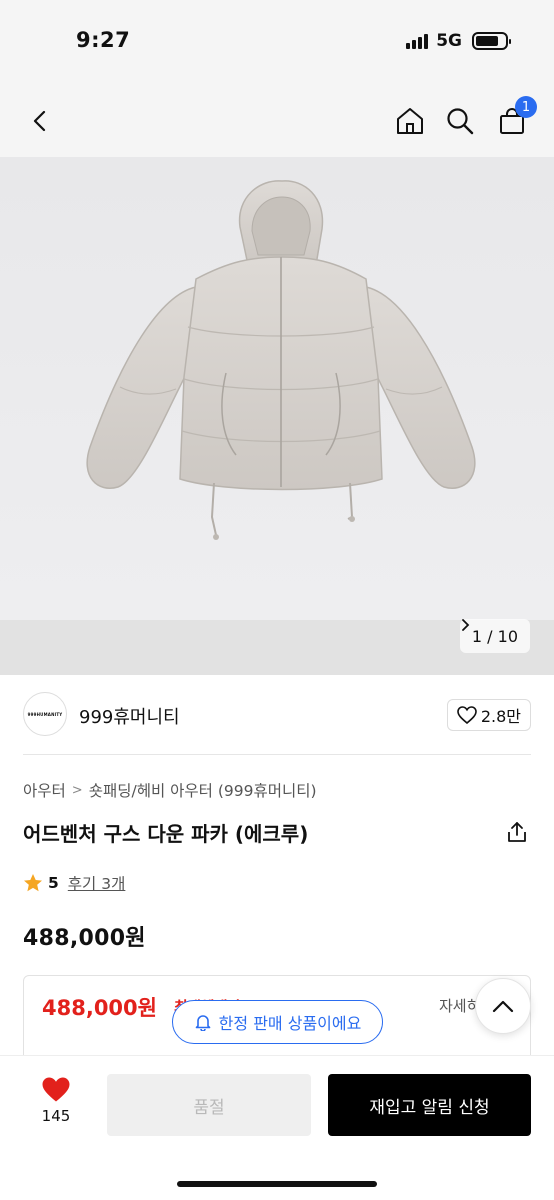  Describe the element at coordinates (103, 40) in the screenshot. I see `status-time: 9:27` at that location.